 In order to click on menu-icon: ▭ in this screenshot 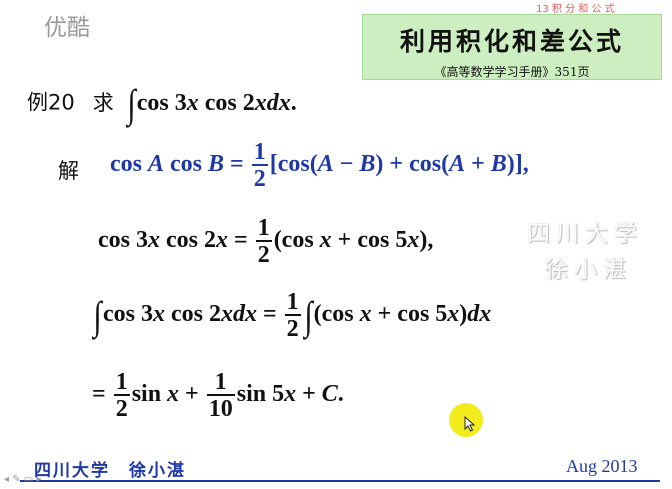, I will do `click(28, 479)`.